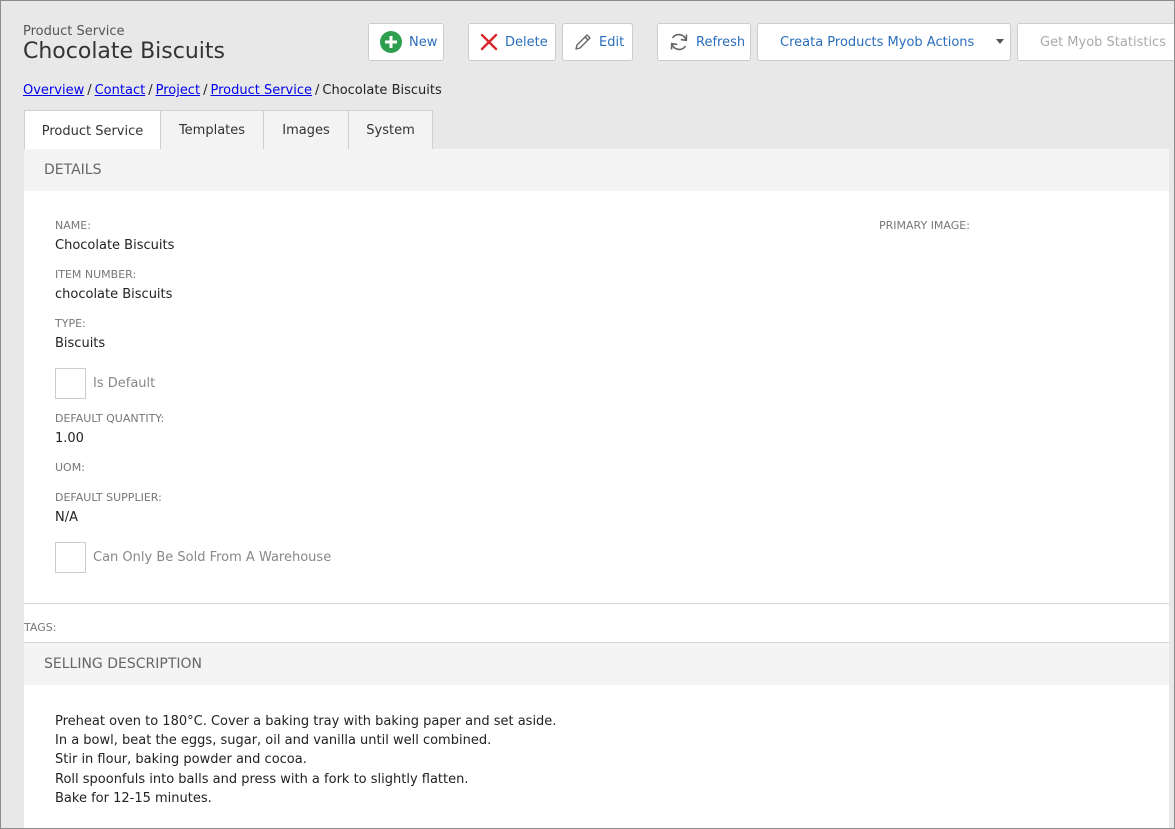 This screenshot has width=1175, height=829. What do you see at coordinates (423, 42) in the screenshot?
I see `new-button-label: New` at bounding box center [423, 42].